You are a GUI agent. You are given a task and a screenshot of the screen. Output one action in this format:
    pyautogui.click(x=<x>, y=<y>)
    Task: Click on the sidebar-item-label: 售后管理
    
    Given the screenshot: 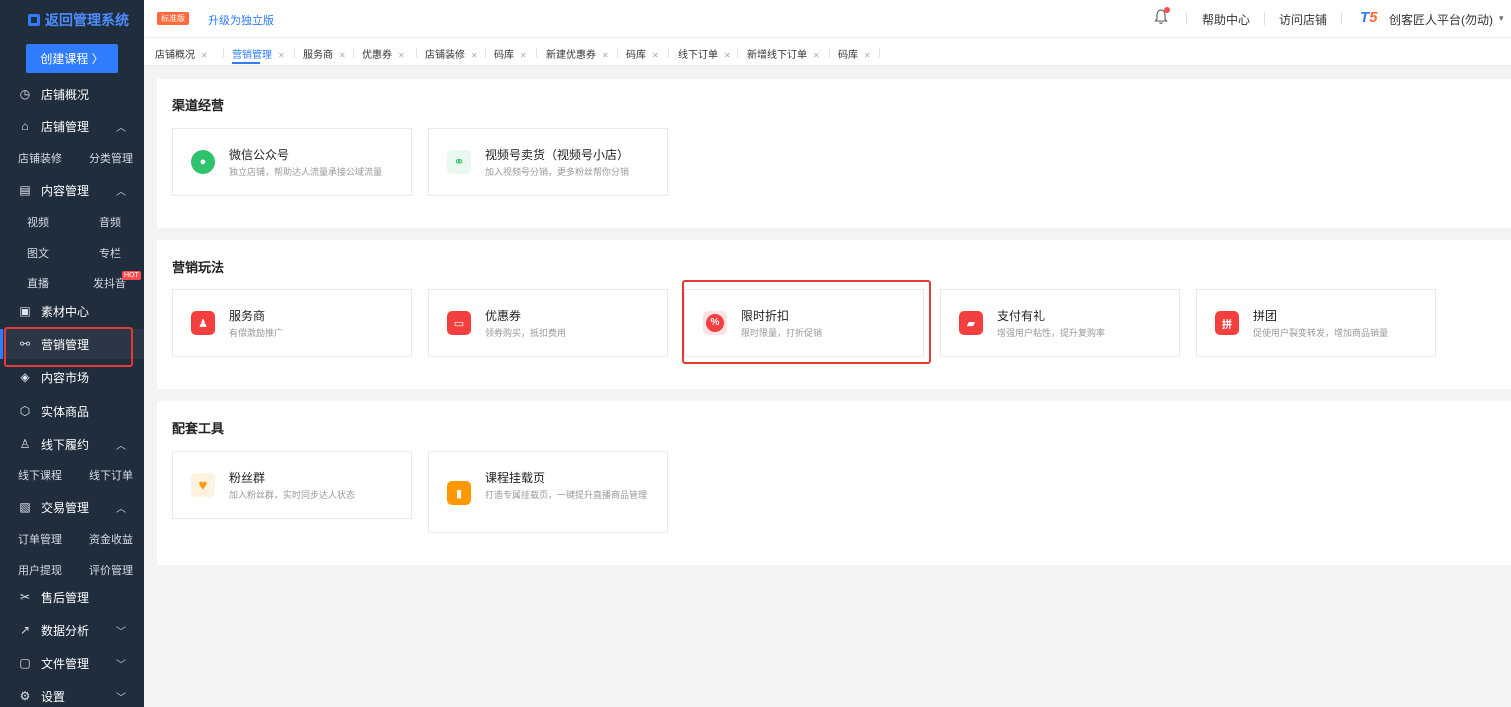 What is the action you would take?
    pyautogui.click(x=65, y=597)
    